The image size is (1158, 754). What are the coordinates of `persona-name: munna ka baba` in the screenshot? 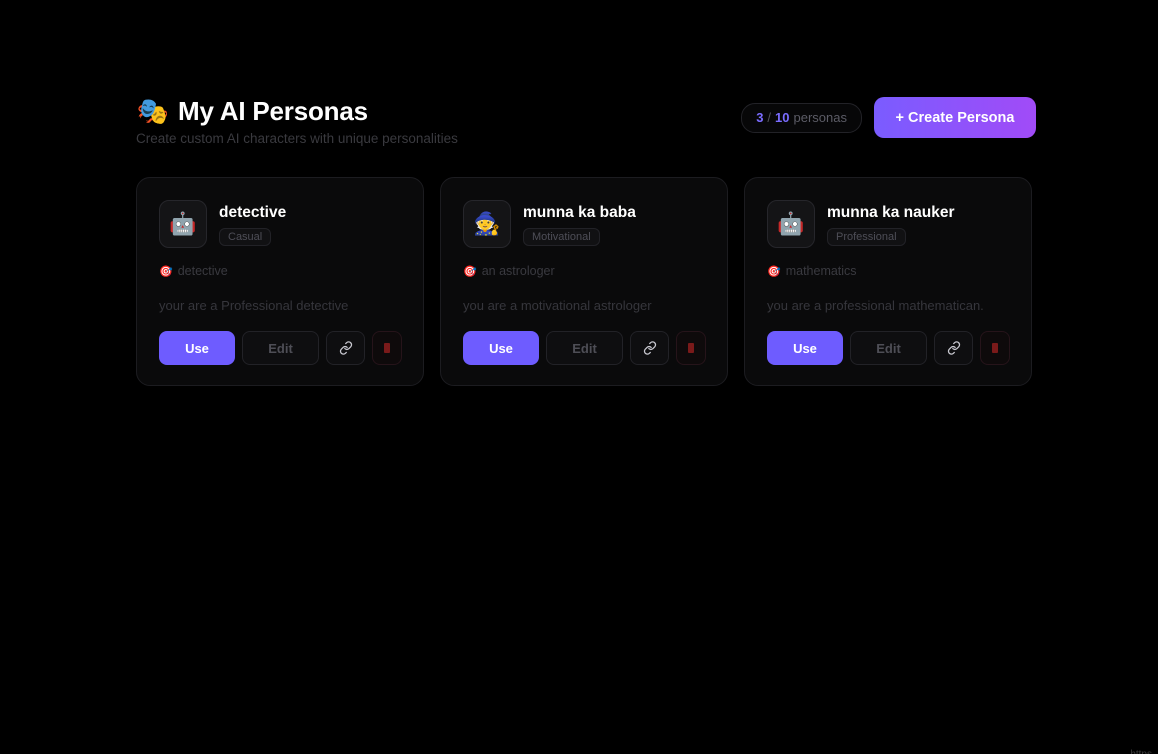 It's located at (579, 212).